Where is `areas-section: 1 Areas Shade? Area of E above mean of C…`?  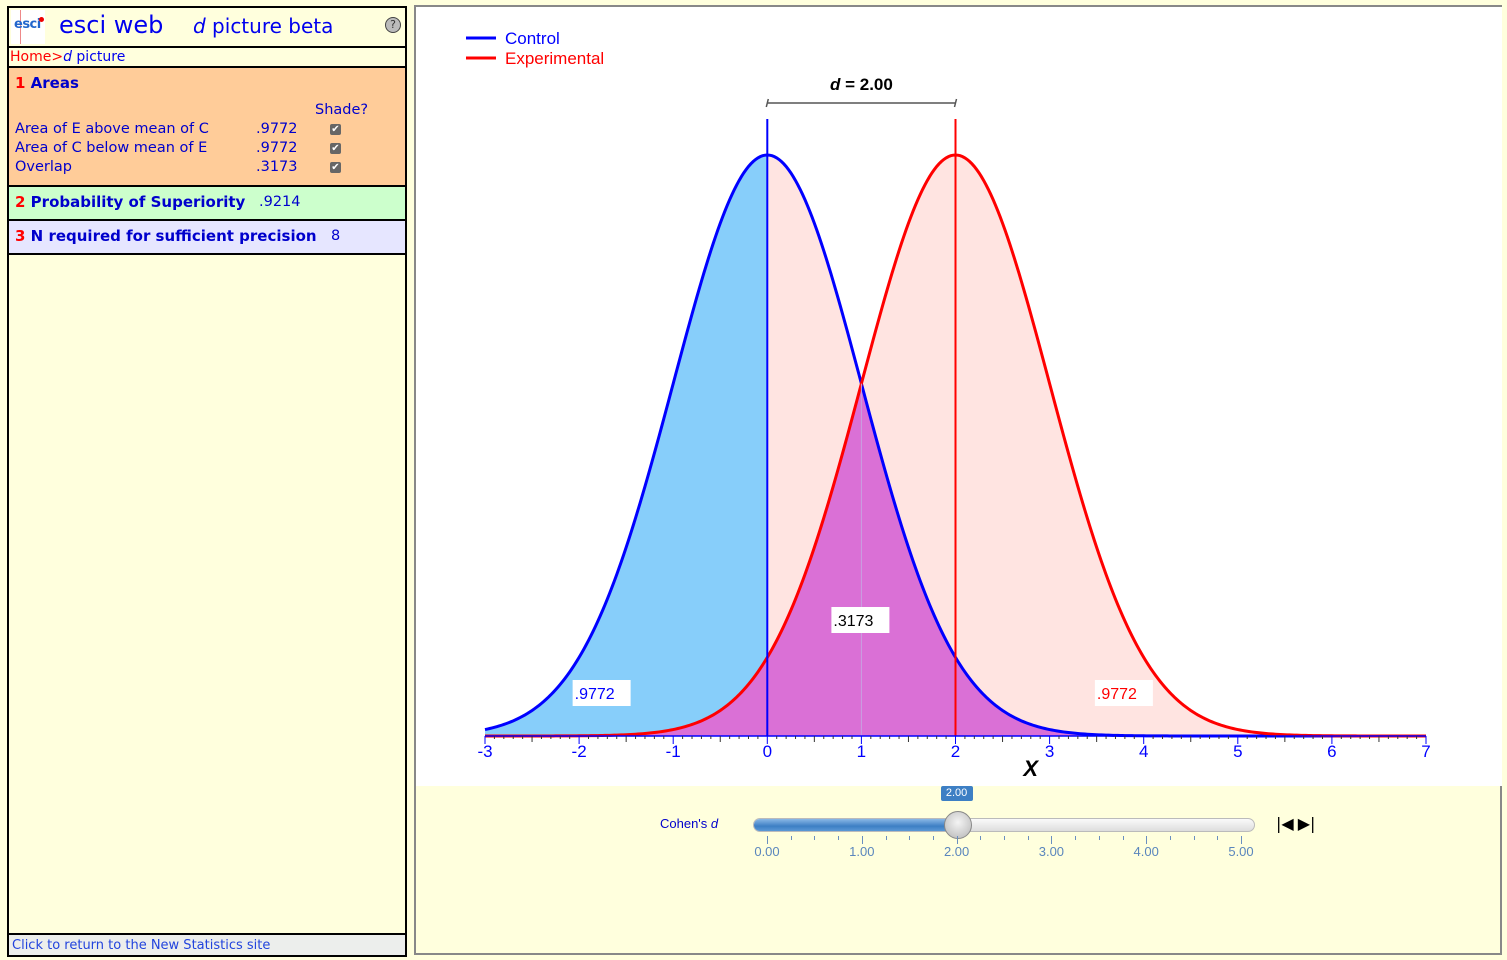 areas-section: 1 Areas Shade? Area of E above mean of C… is located at coordinates (207, 127).